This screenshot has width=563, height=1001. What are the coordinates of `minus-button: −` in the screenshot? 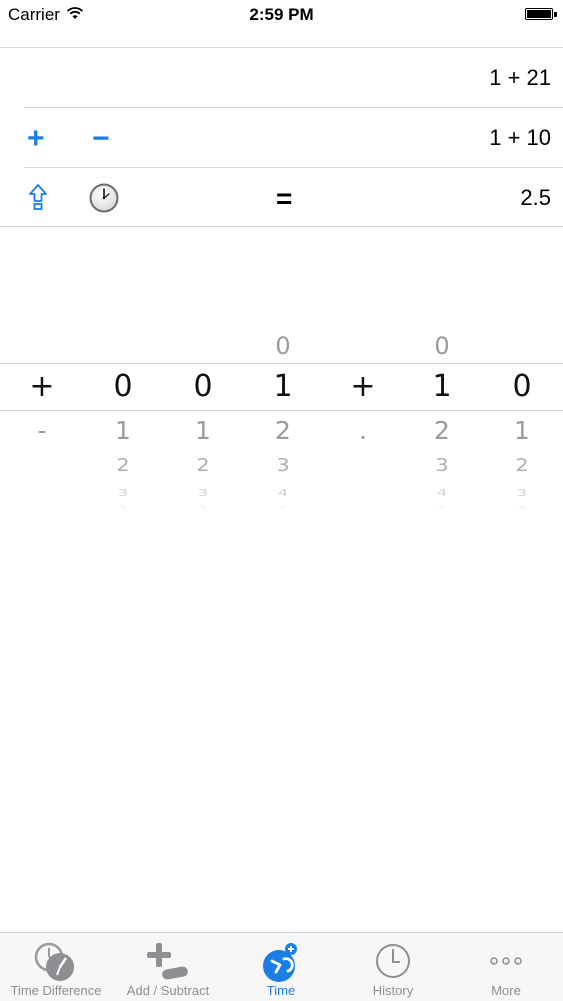 It's located at (101, 139).